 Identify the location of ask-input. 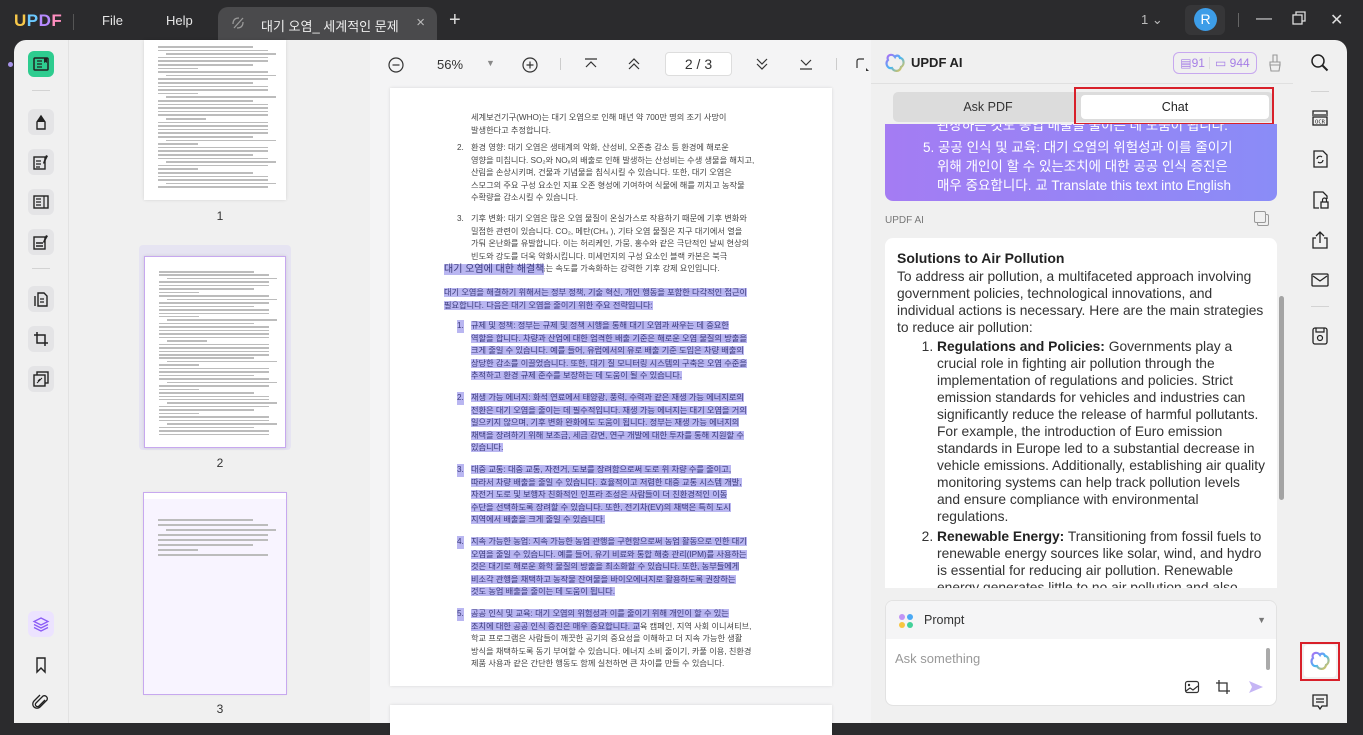
(1075, 658).